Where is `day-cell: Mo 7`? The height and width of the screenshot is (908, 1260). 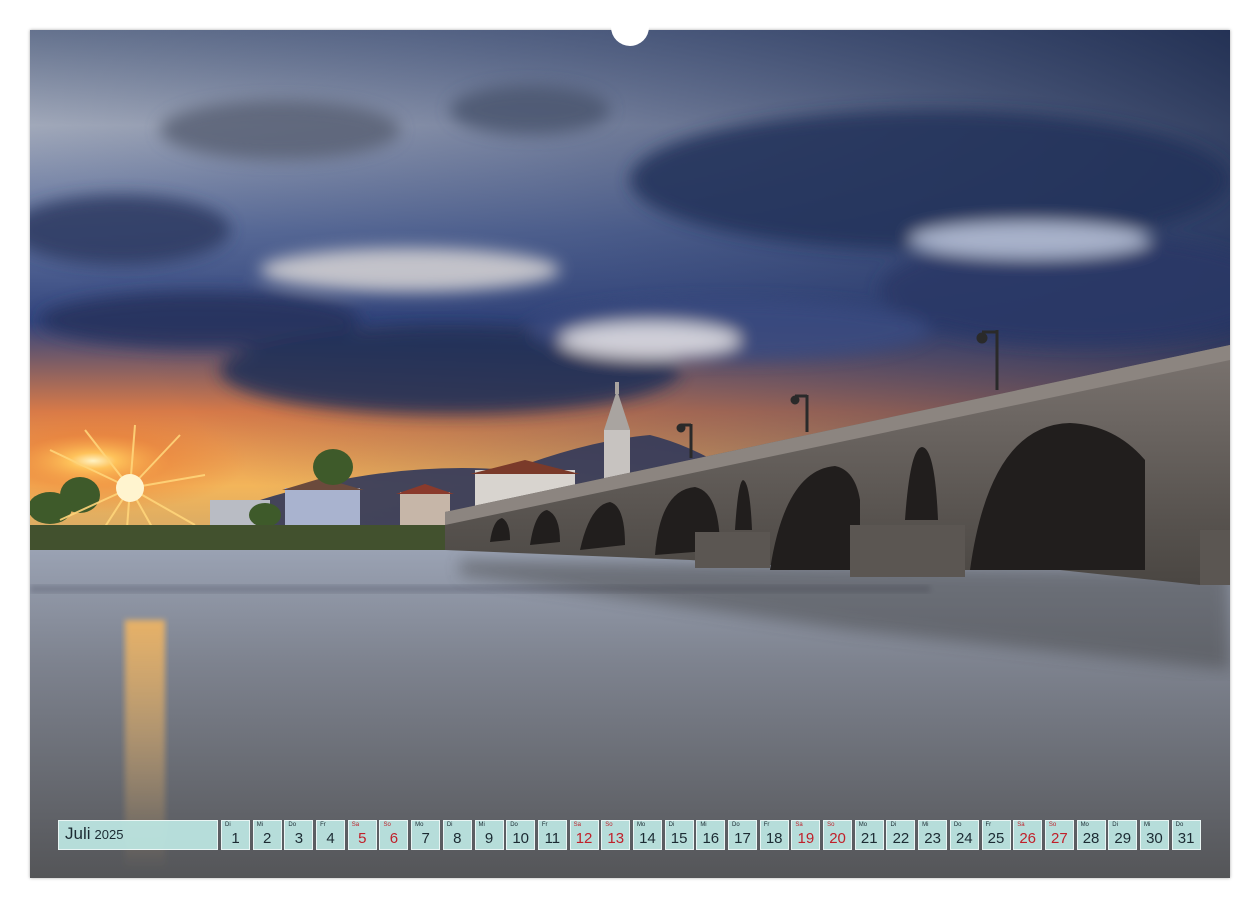
day-cell: Mo 7 is located at coordinates (426, 835).